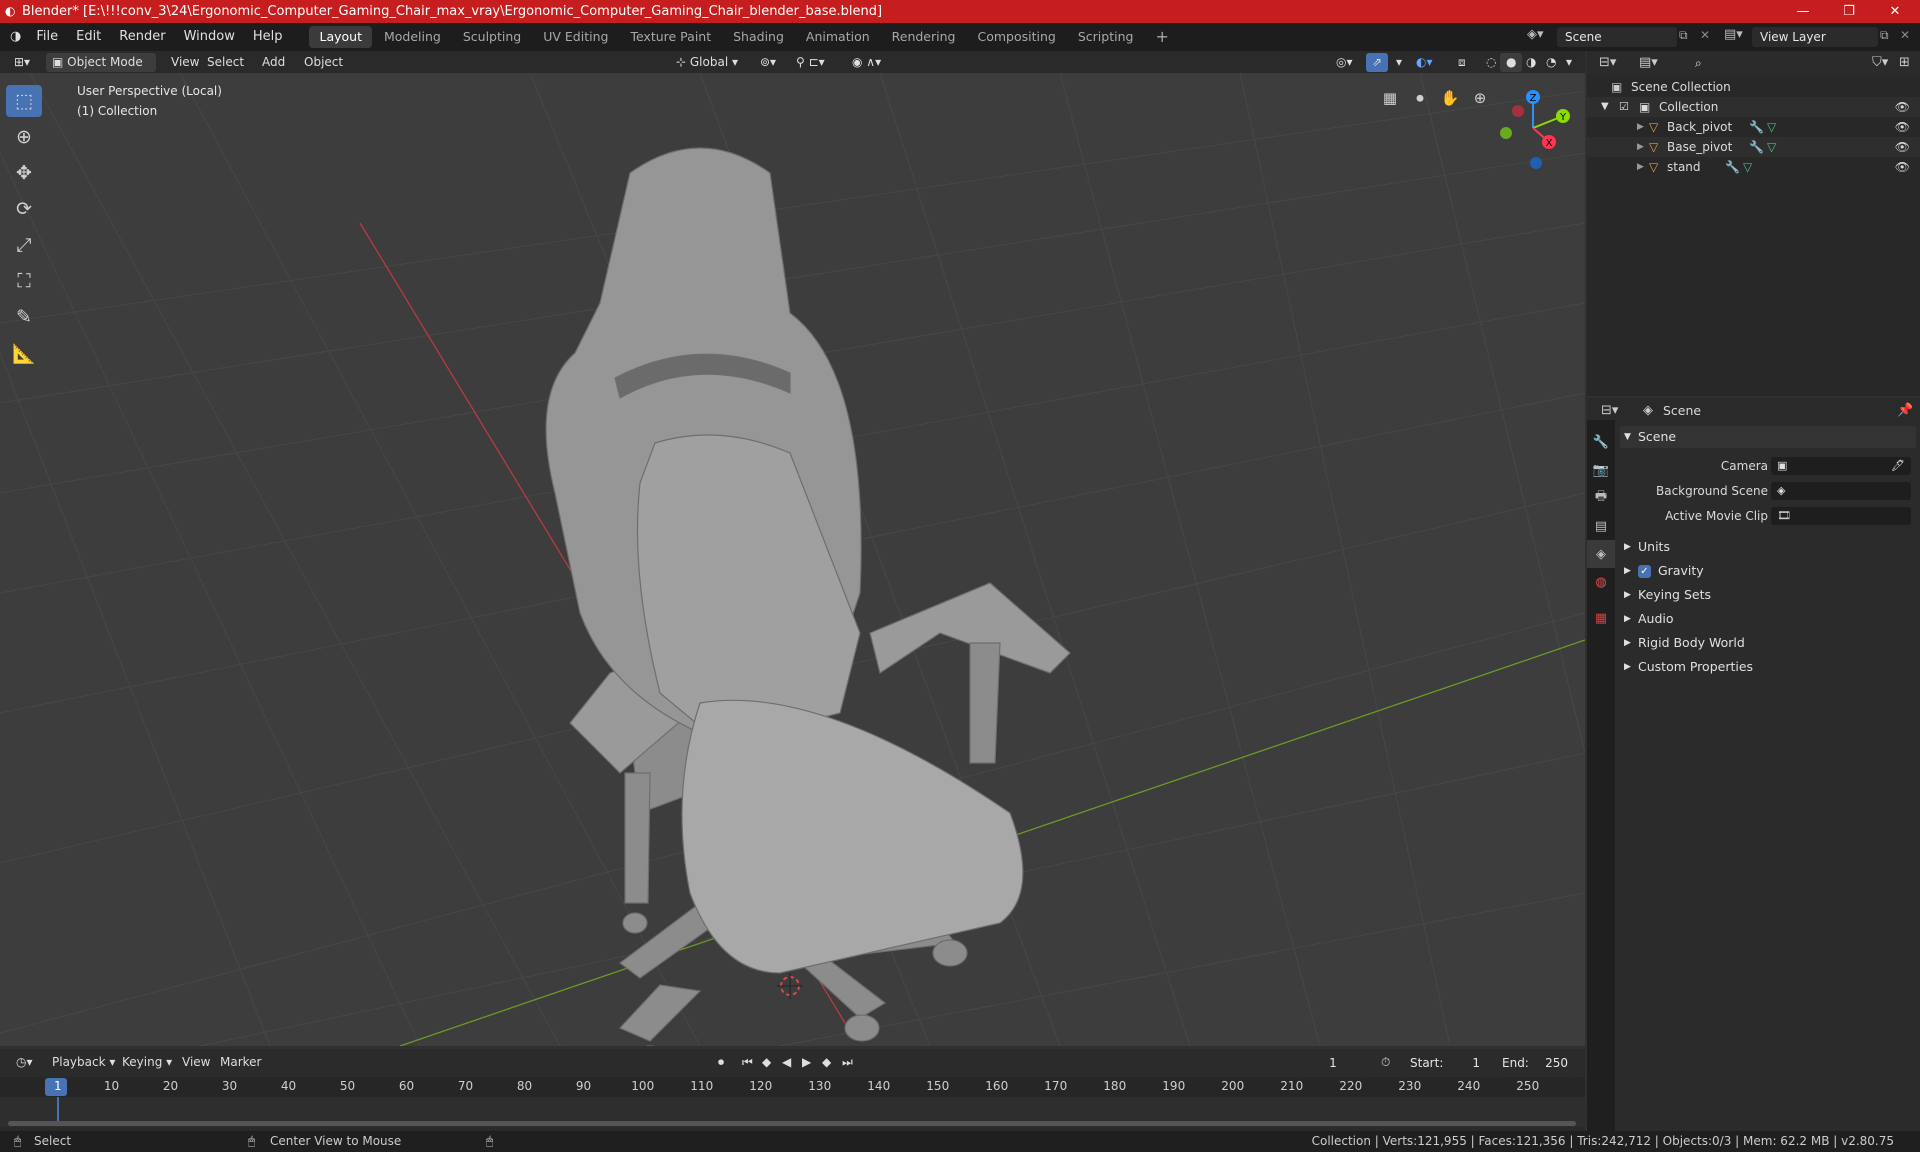  I want to click on timeline-view-menu: View, so click(196, 1062).